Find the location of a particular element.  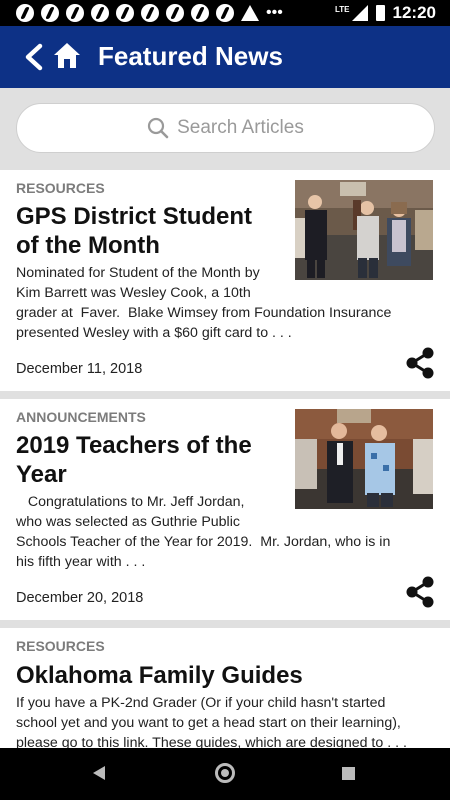

excerpt-line: Congratulations to Mr. Jeff Jordan, is located at coordinates (130, 502).